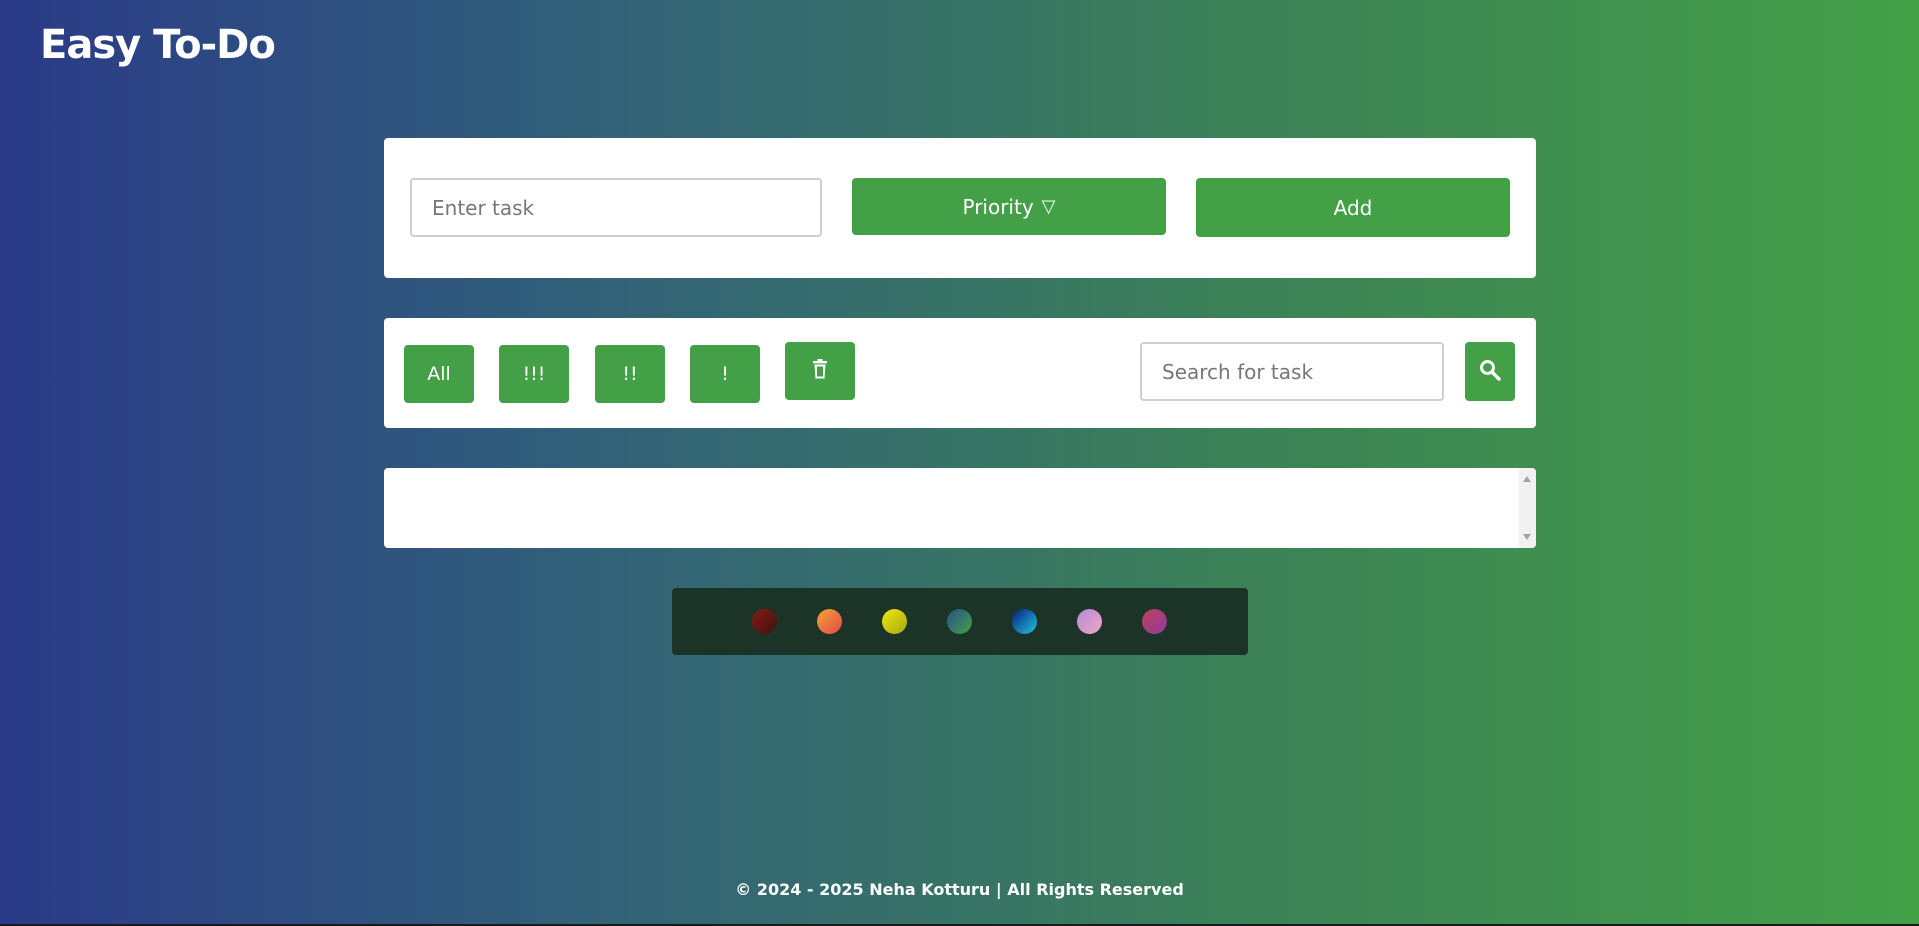 This screenshot has width=1919, height=926. I want to click on theme-swatch-yellow, so click(894, 621).